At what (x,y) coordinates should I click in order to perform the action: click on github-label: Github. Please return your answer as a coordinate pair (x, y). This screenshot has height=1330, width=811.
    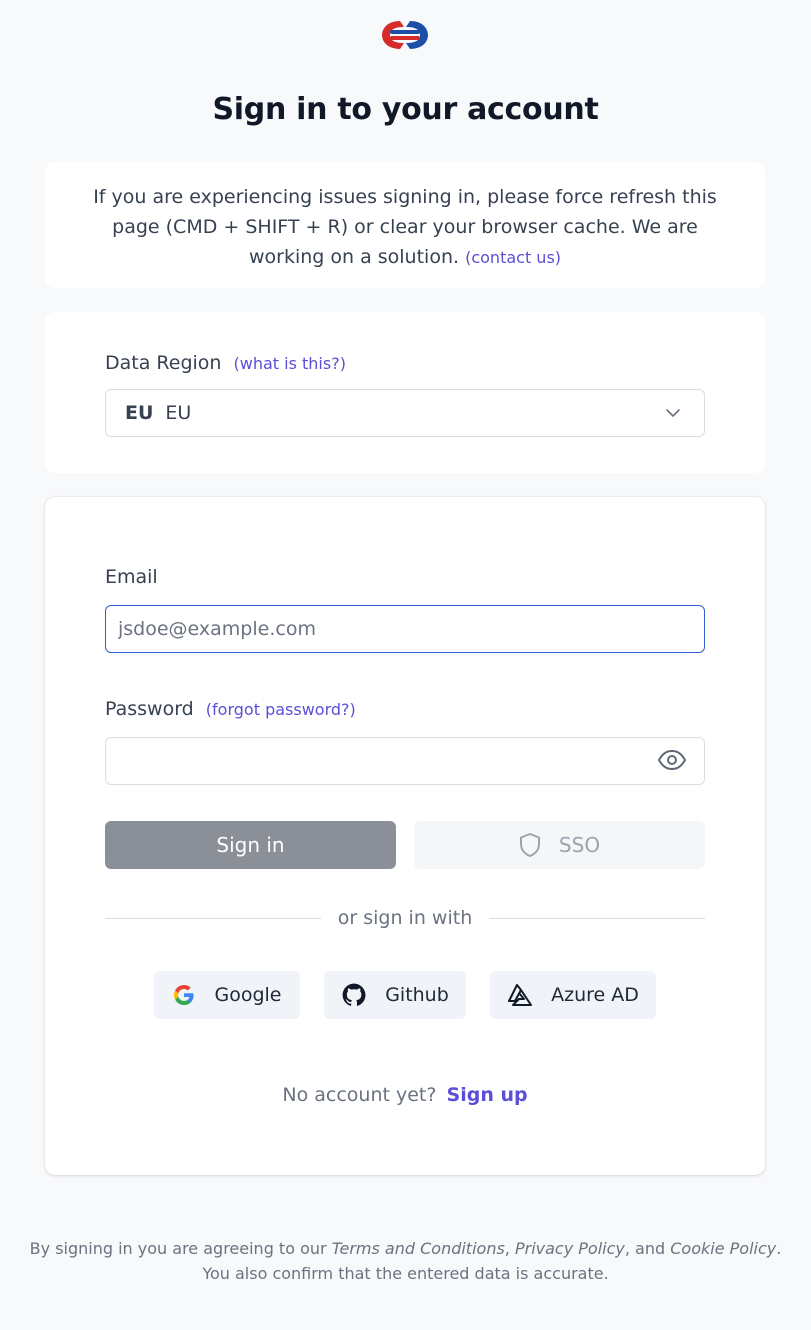
    Looking at the image, I should click on (417, 995).